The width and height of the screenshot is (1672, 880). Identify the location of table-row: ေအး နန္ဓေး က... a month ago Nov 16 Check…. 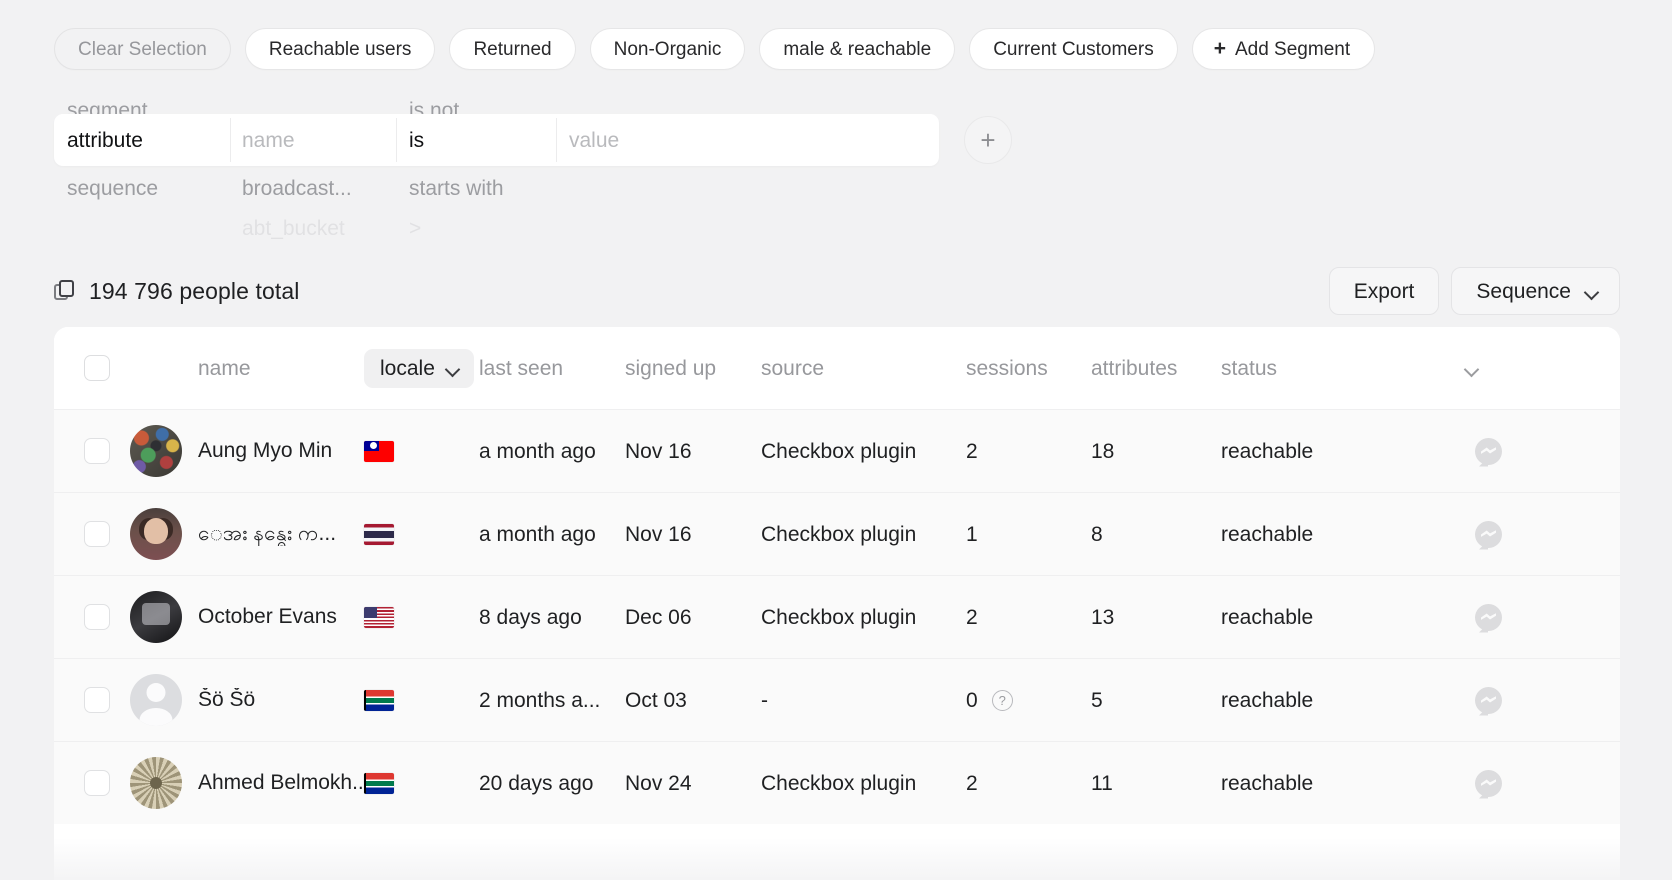
(837, 533).